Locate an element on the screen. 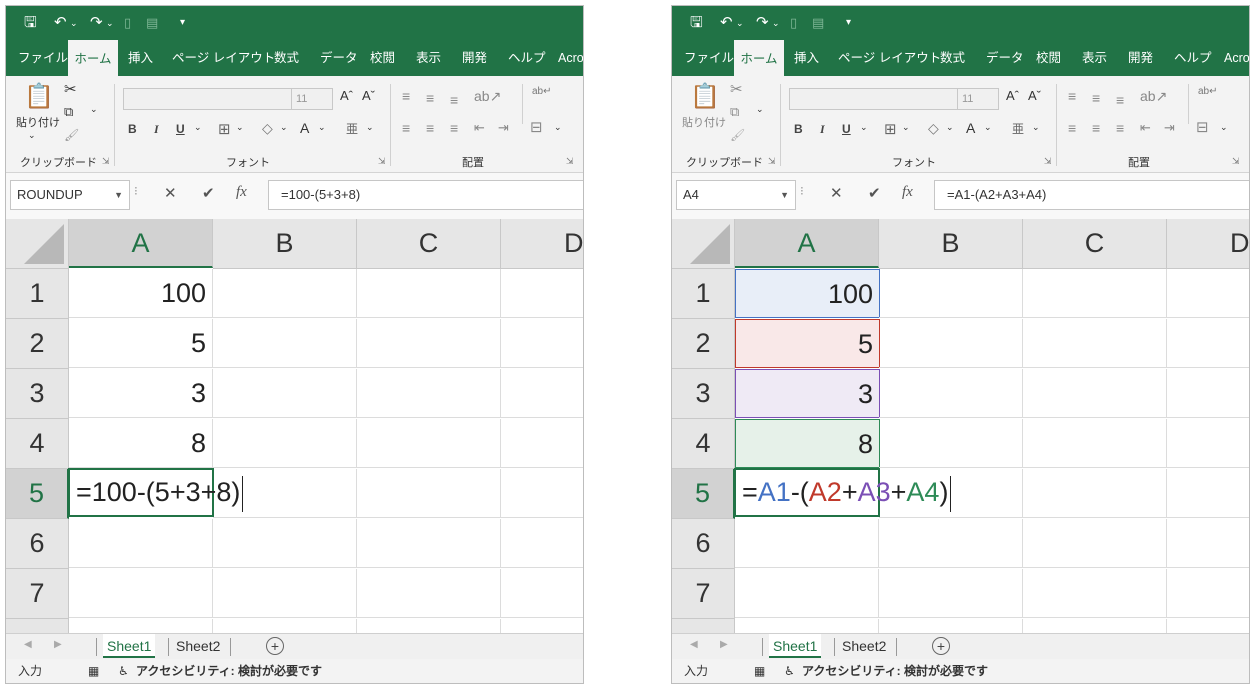  cell-b1 is located at coordinates (285, 293).